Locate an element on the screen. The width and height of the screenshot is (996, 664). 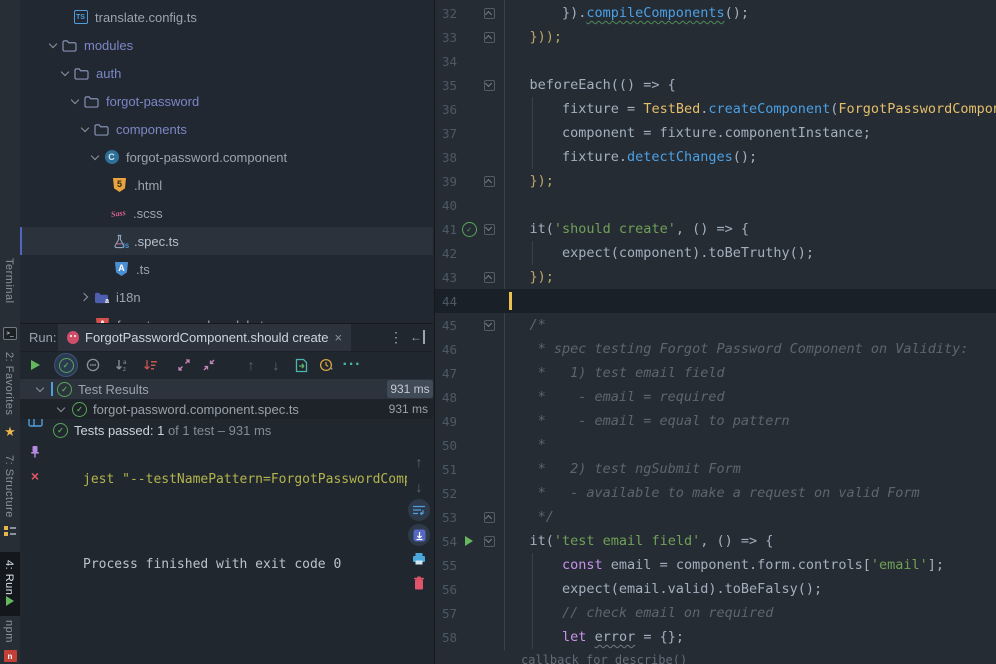
test-history-icon is located at coordinates (327, 365).